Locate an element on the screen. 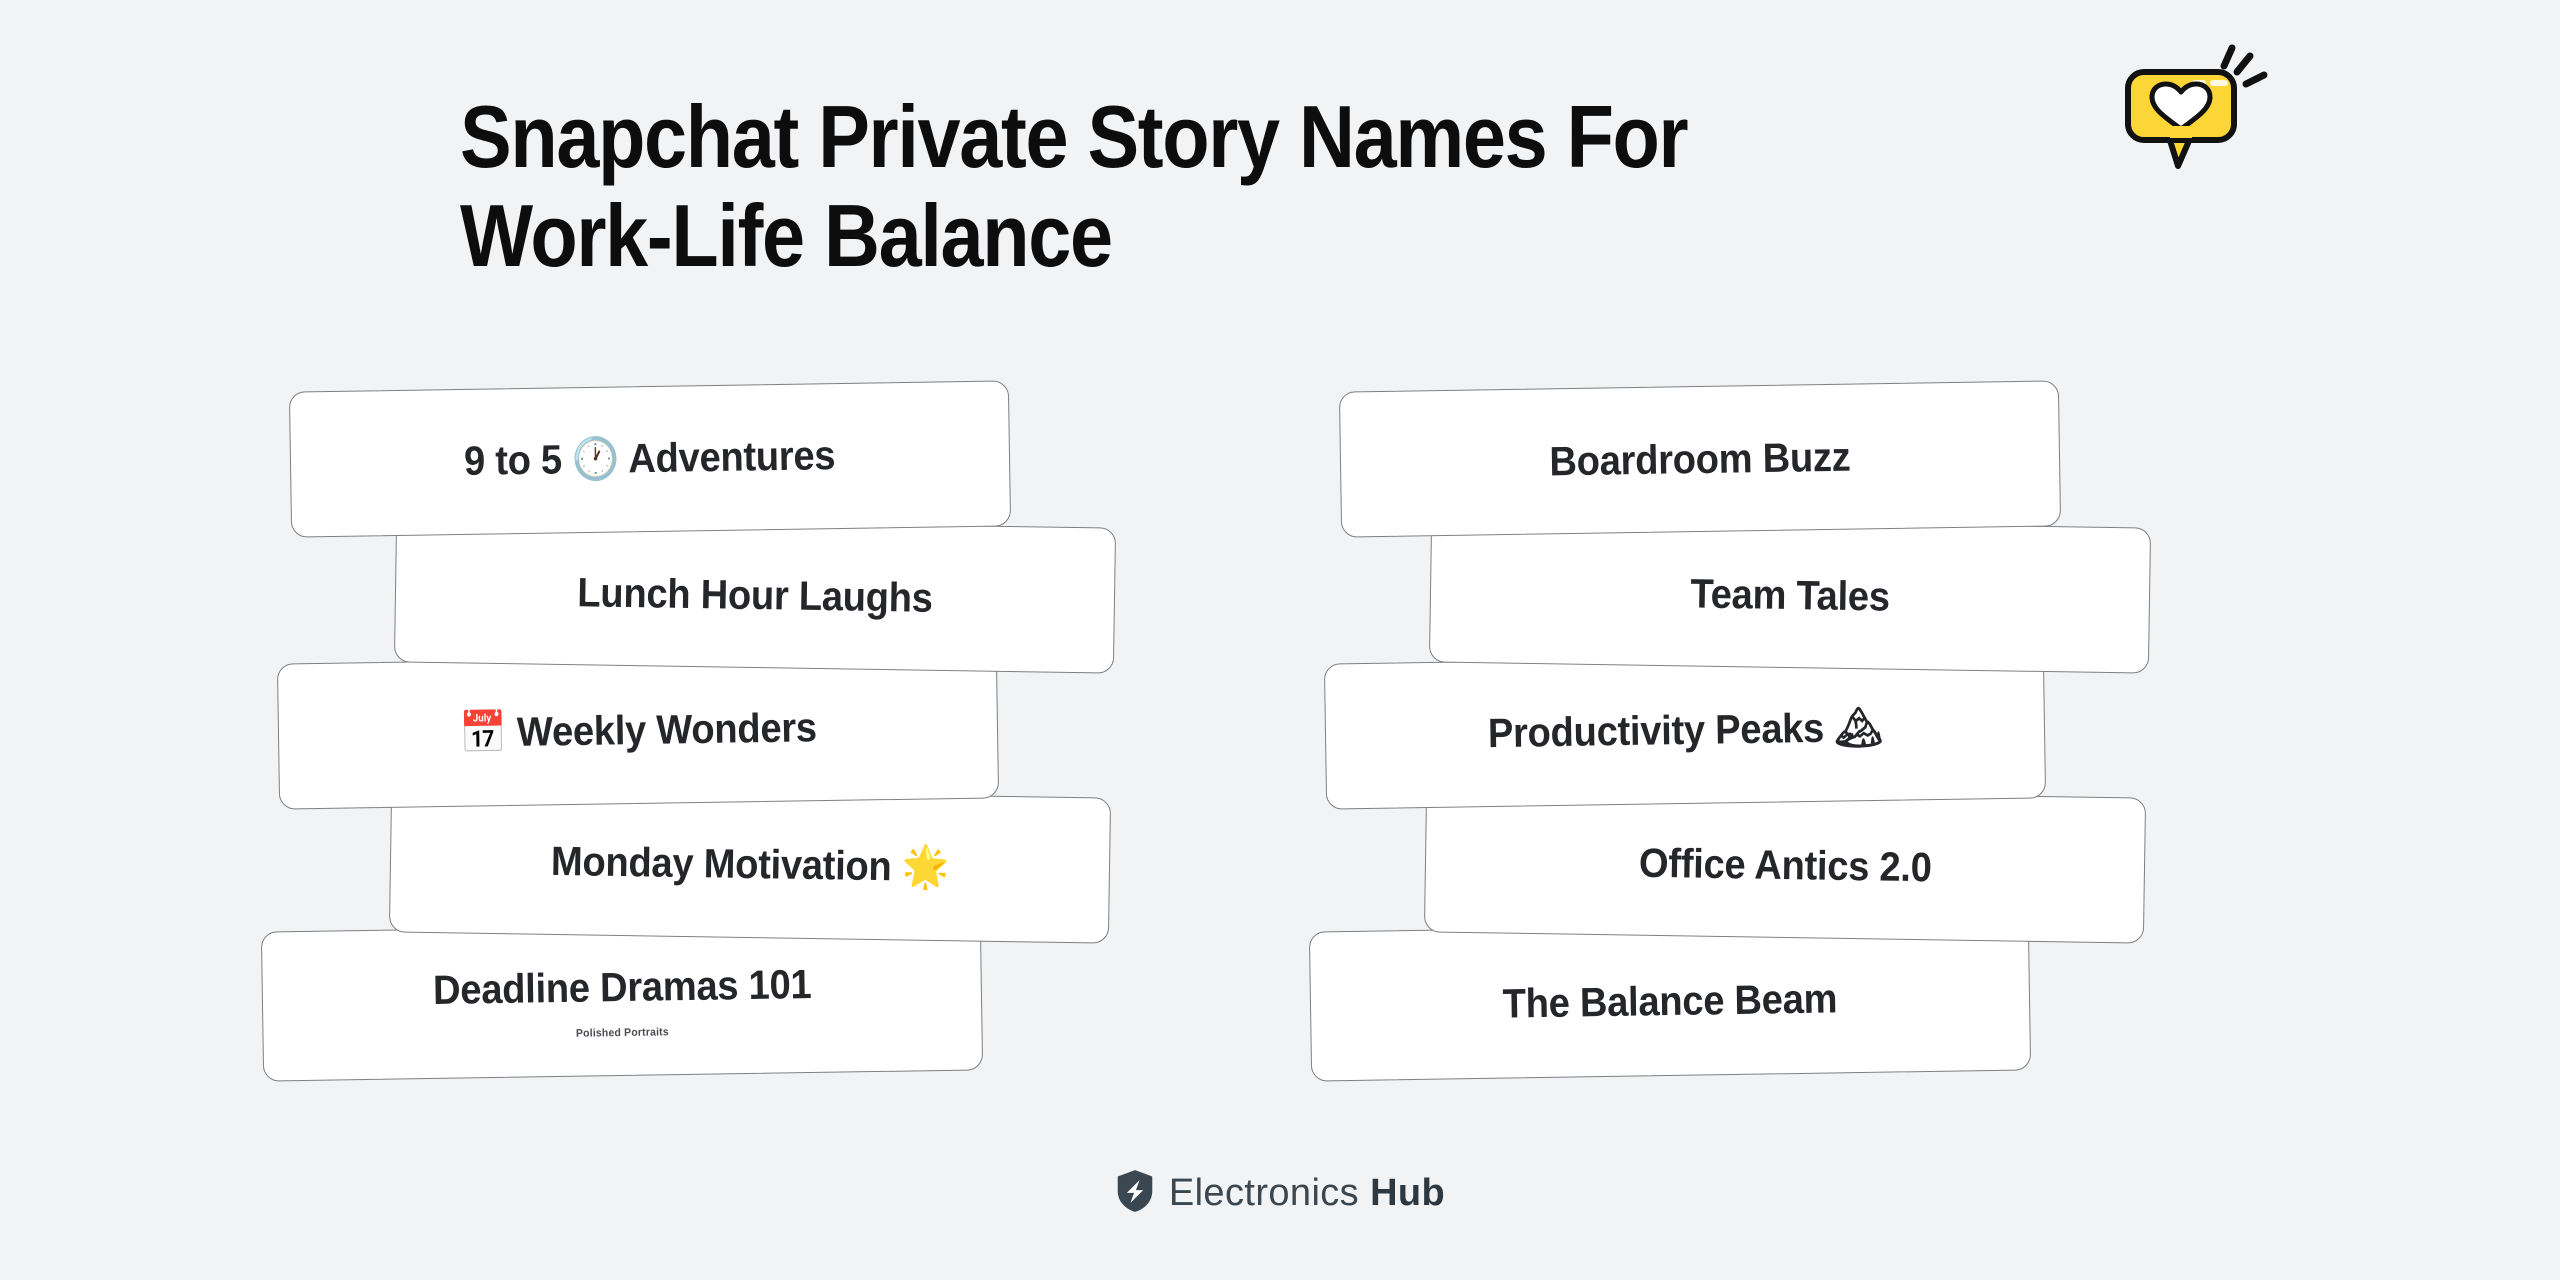 The width and height of the screenshot is (2560, 1280). story-card: Lunch Hour Laughs is located at coordinates (755, 595).